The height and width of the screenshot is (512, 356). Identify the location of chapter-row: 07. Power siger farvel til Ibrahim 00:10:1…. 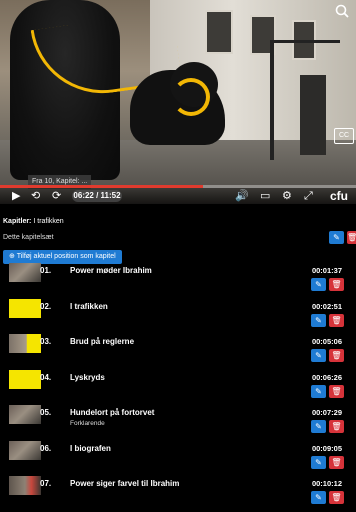
(178, 494).